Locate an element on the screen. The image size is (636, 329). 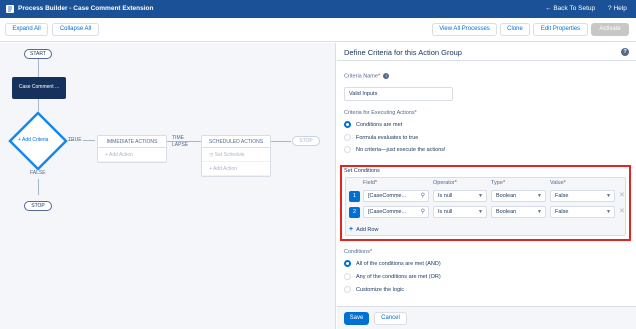
cancel-button: Cancel is located at coordinates (390, 318).